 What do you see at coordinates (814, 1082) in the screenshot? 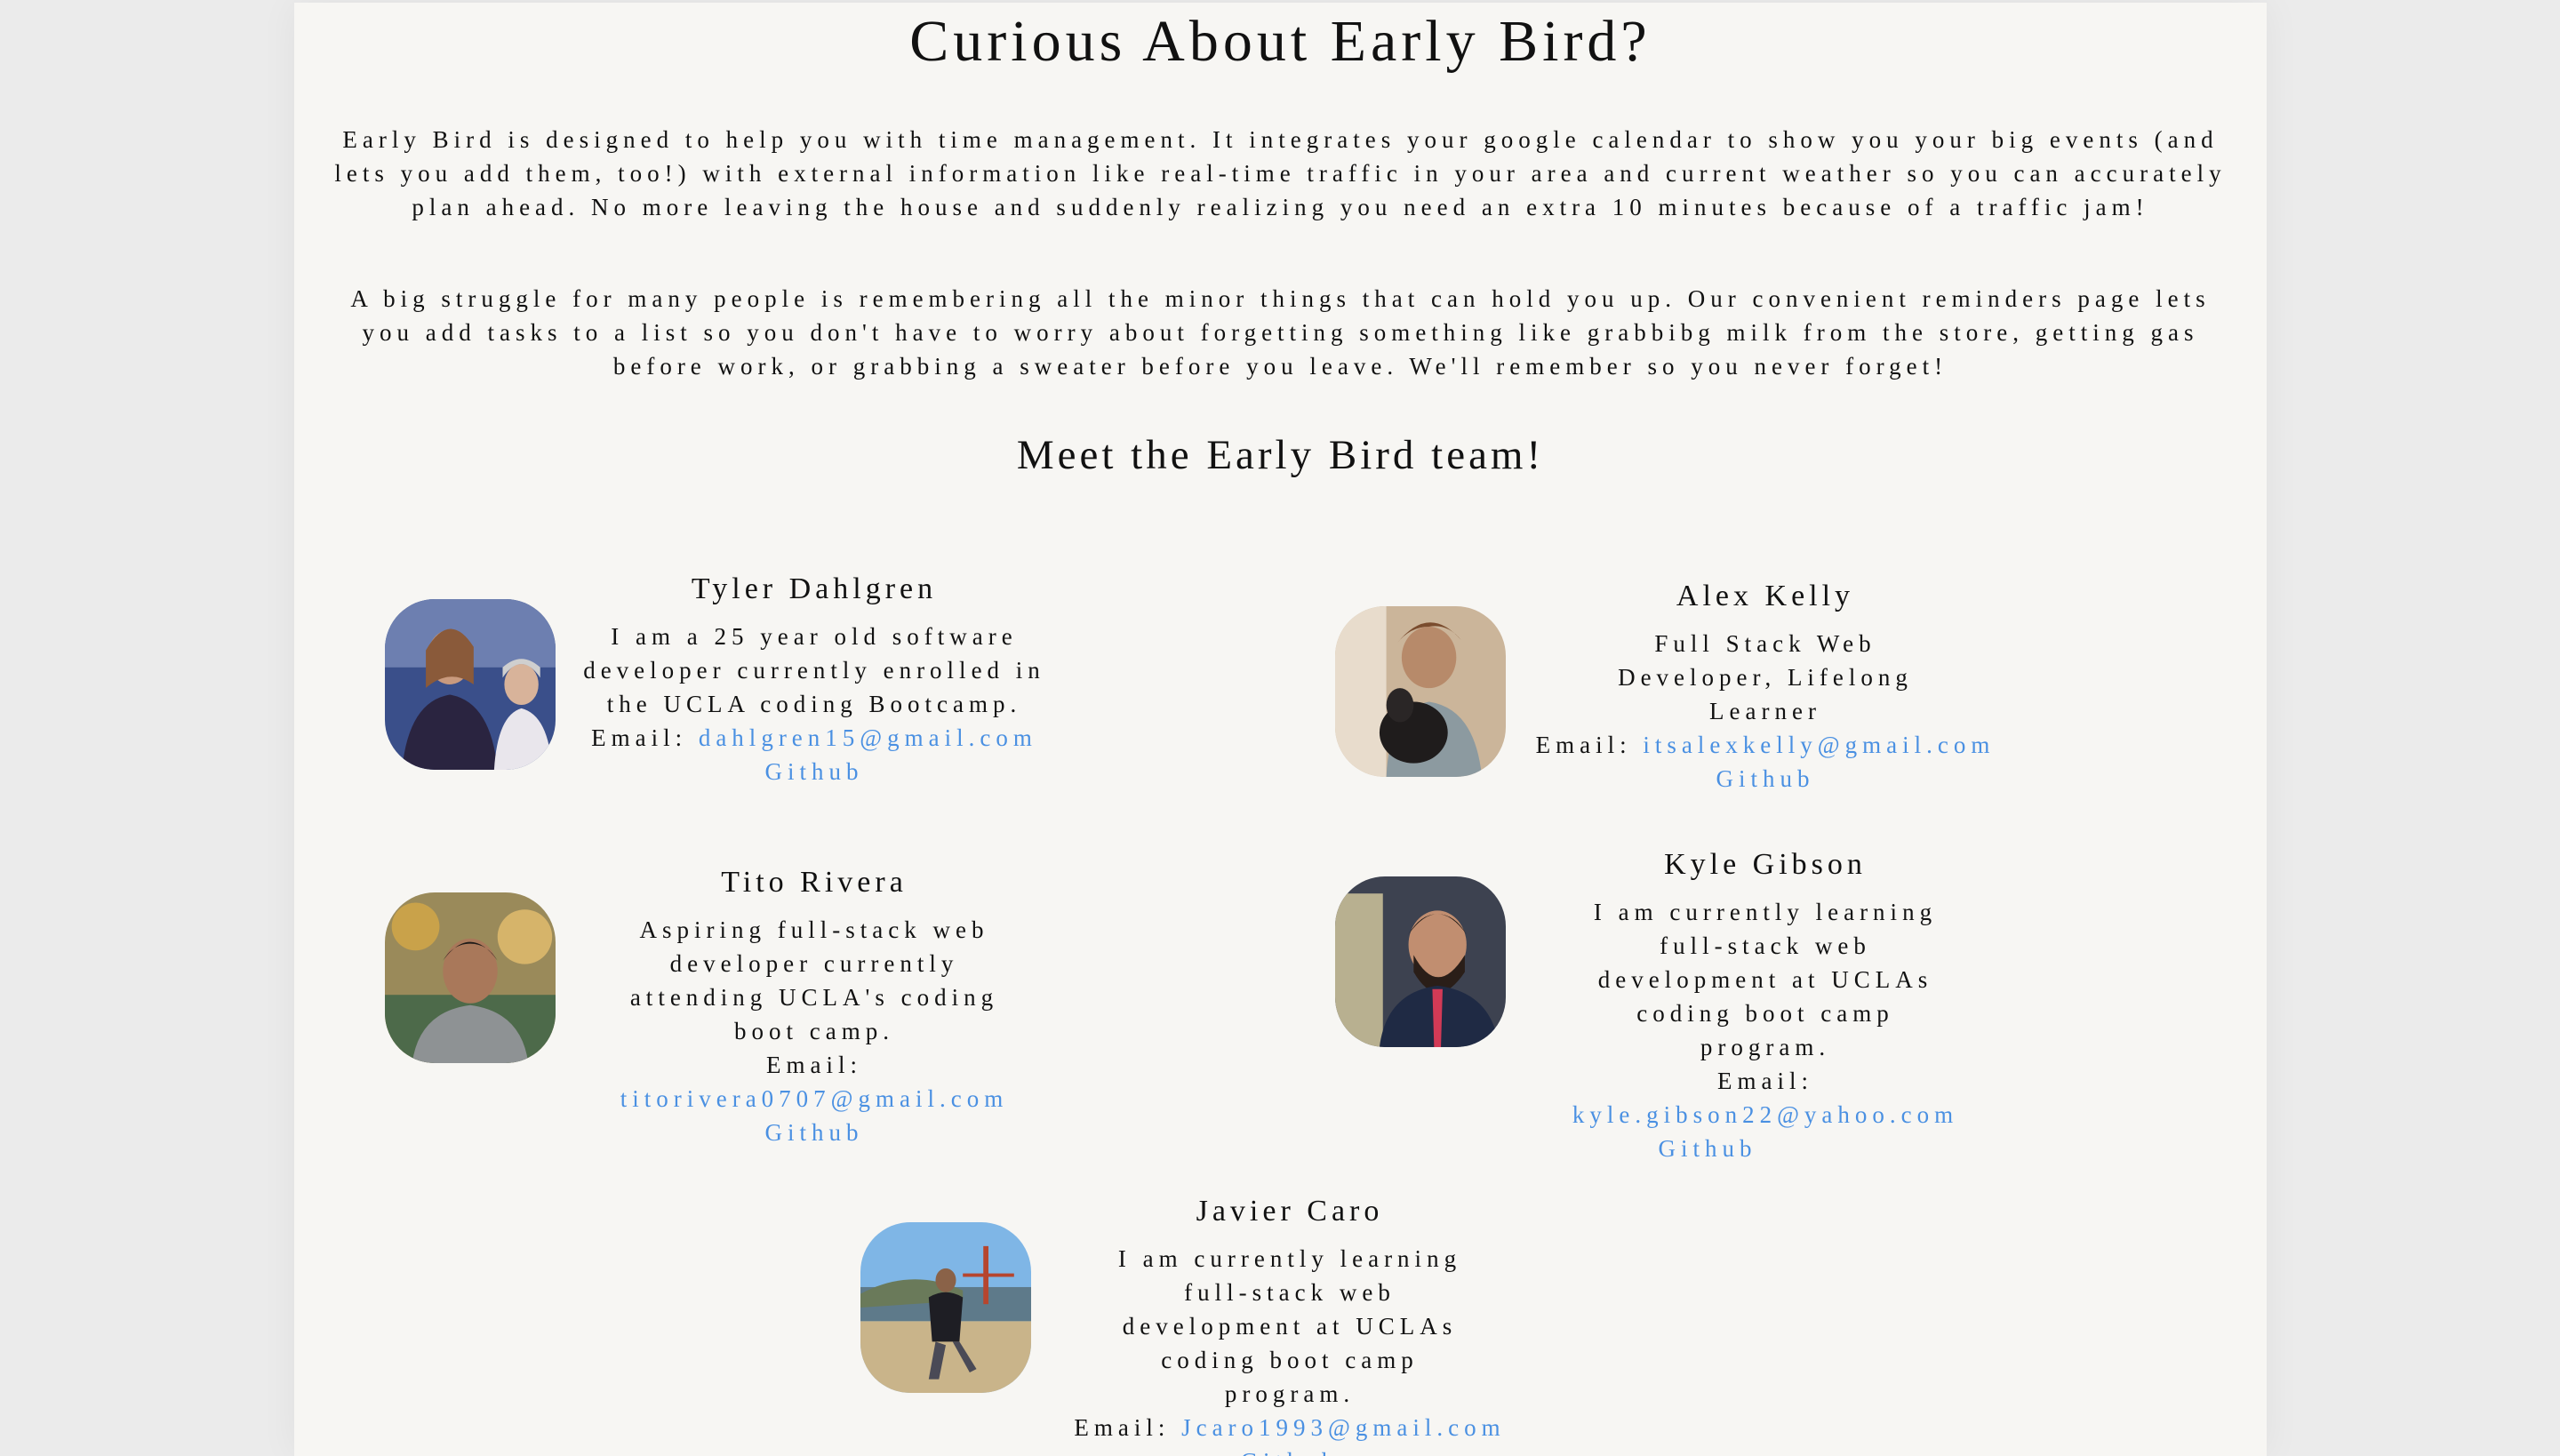
I see `member-email-row: Email: titorivera0707@gmail.com` at bounding box center [814, 1082].